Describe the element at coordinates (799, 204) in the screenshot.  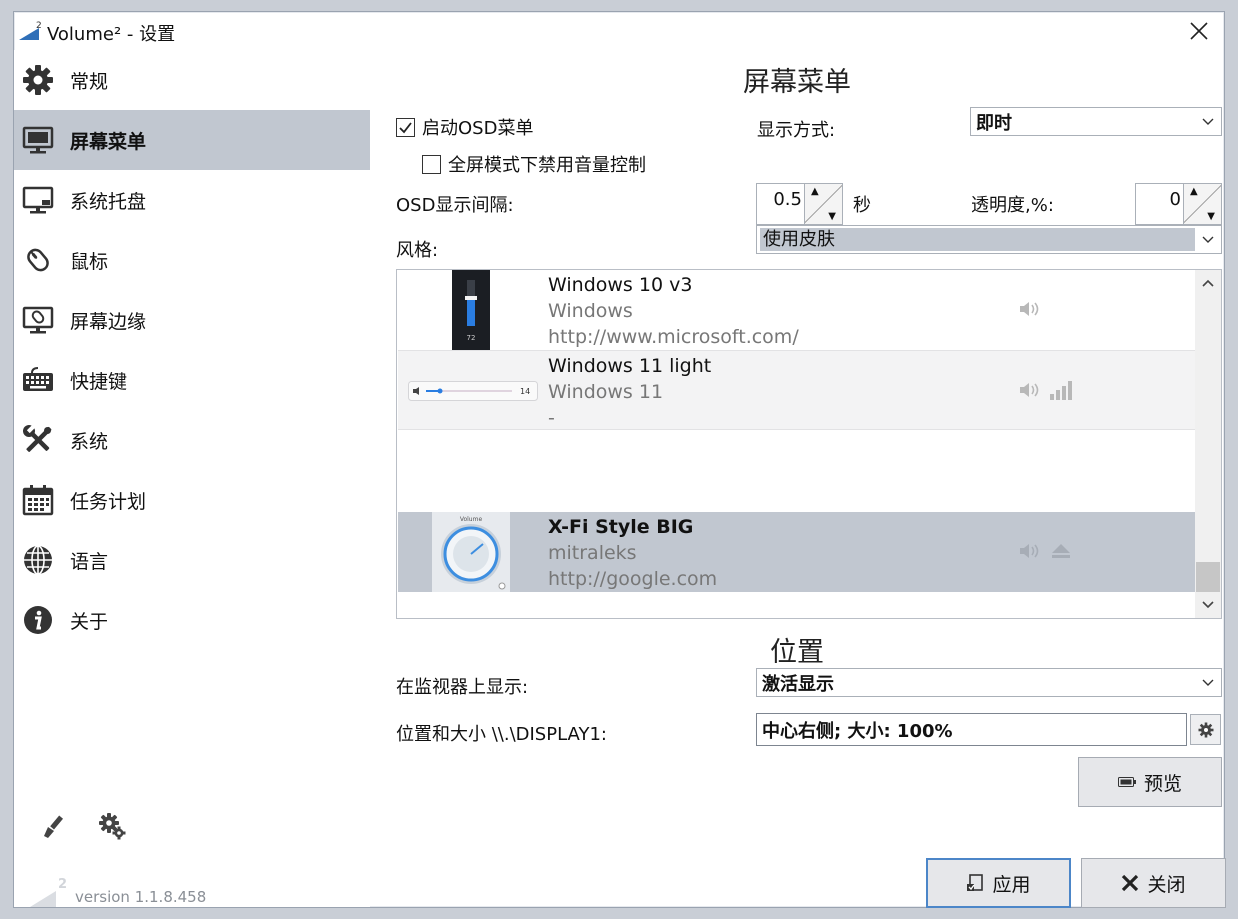
I see `osd-interval-stepper: 0.5 ▲ ▼` at that location.